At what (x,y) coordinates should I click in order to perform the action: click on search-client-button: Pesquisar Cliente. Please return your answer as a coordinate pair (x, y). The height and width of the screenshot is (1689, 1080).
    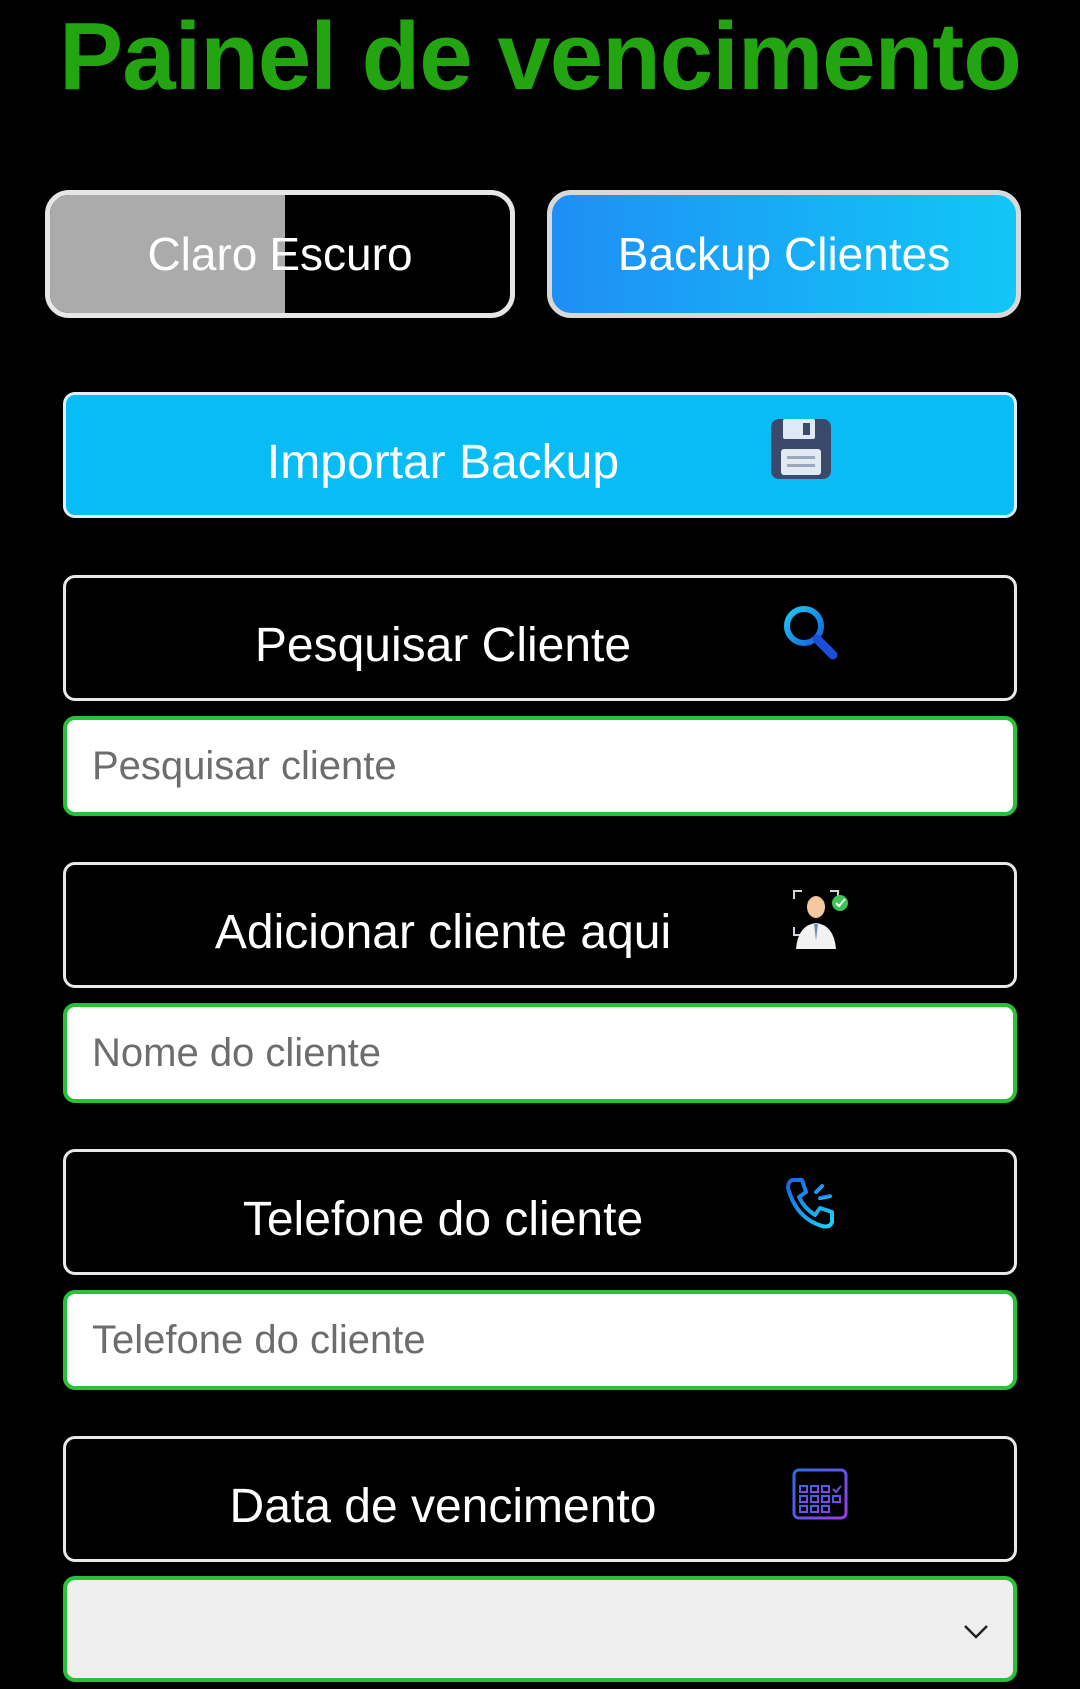
    Looking at the image, I should click on (540, 638).